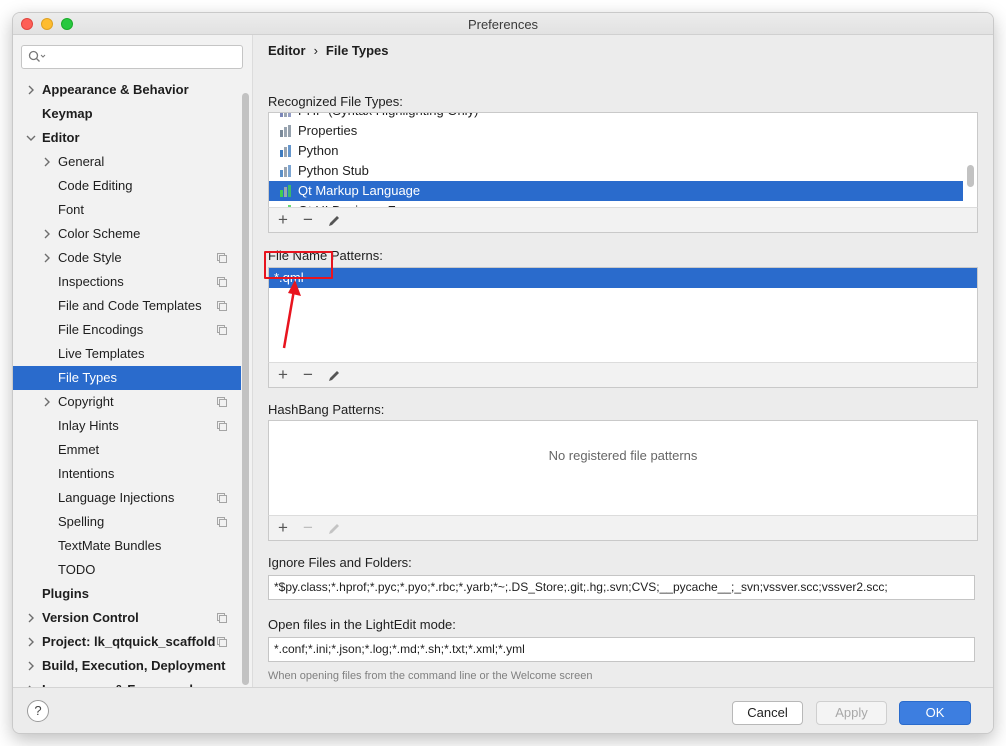  What do you see at coordinates (623, 455) in the screenshot?
I see `empty-patterns-text: No registered file patterns` at bounding box center [623, 455].